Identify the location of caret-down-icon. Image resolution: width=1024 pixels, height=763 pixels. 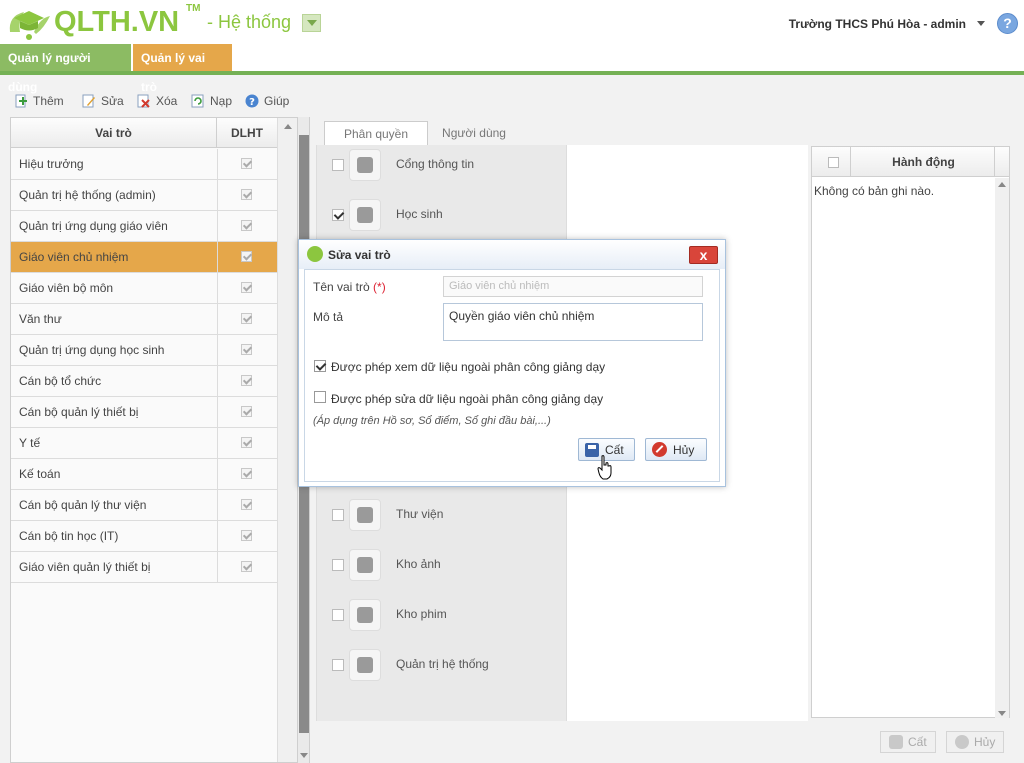
(981, 23).